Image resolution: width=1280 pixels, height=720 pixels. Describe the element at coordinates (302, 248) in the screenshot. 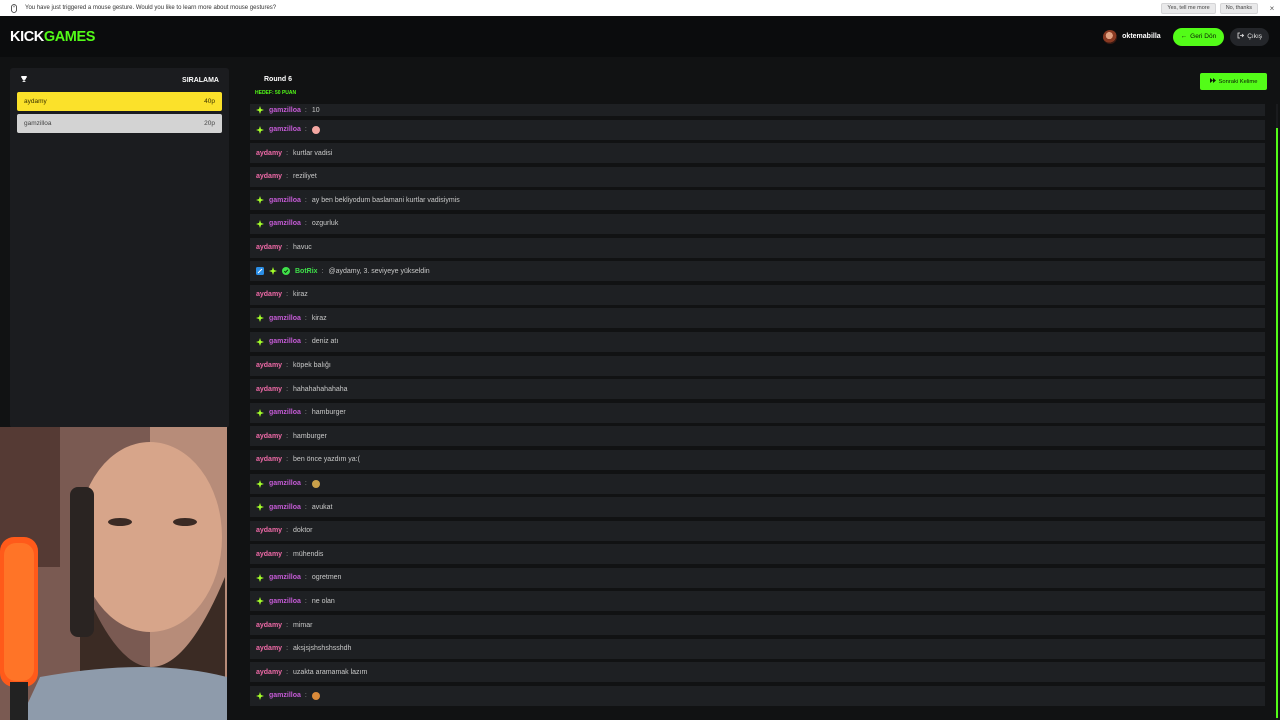

I see `chat-text: havuc` at that location.